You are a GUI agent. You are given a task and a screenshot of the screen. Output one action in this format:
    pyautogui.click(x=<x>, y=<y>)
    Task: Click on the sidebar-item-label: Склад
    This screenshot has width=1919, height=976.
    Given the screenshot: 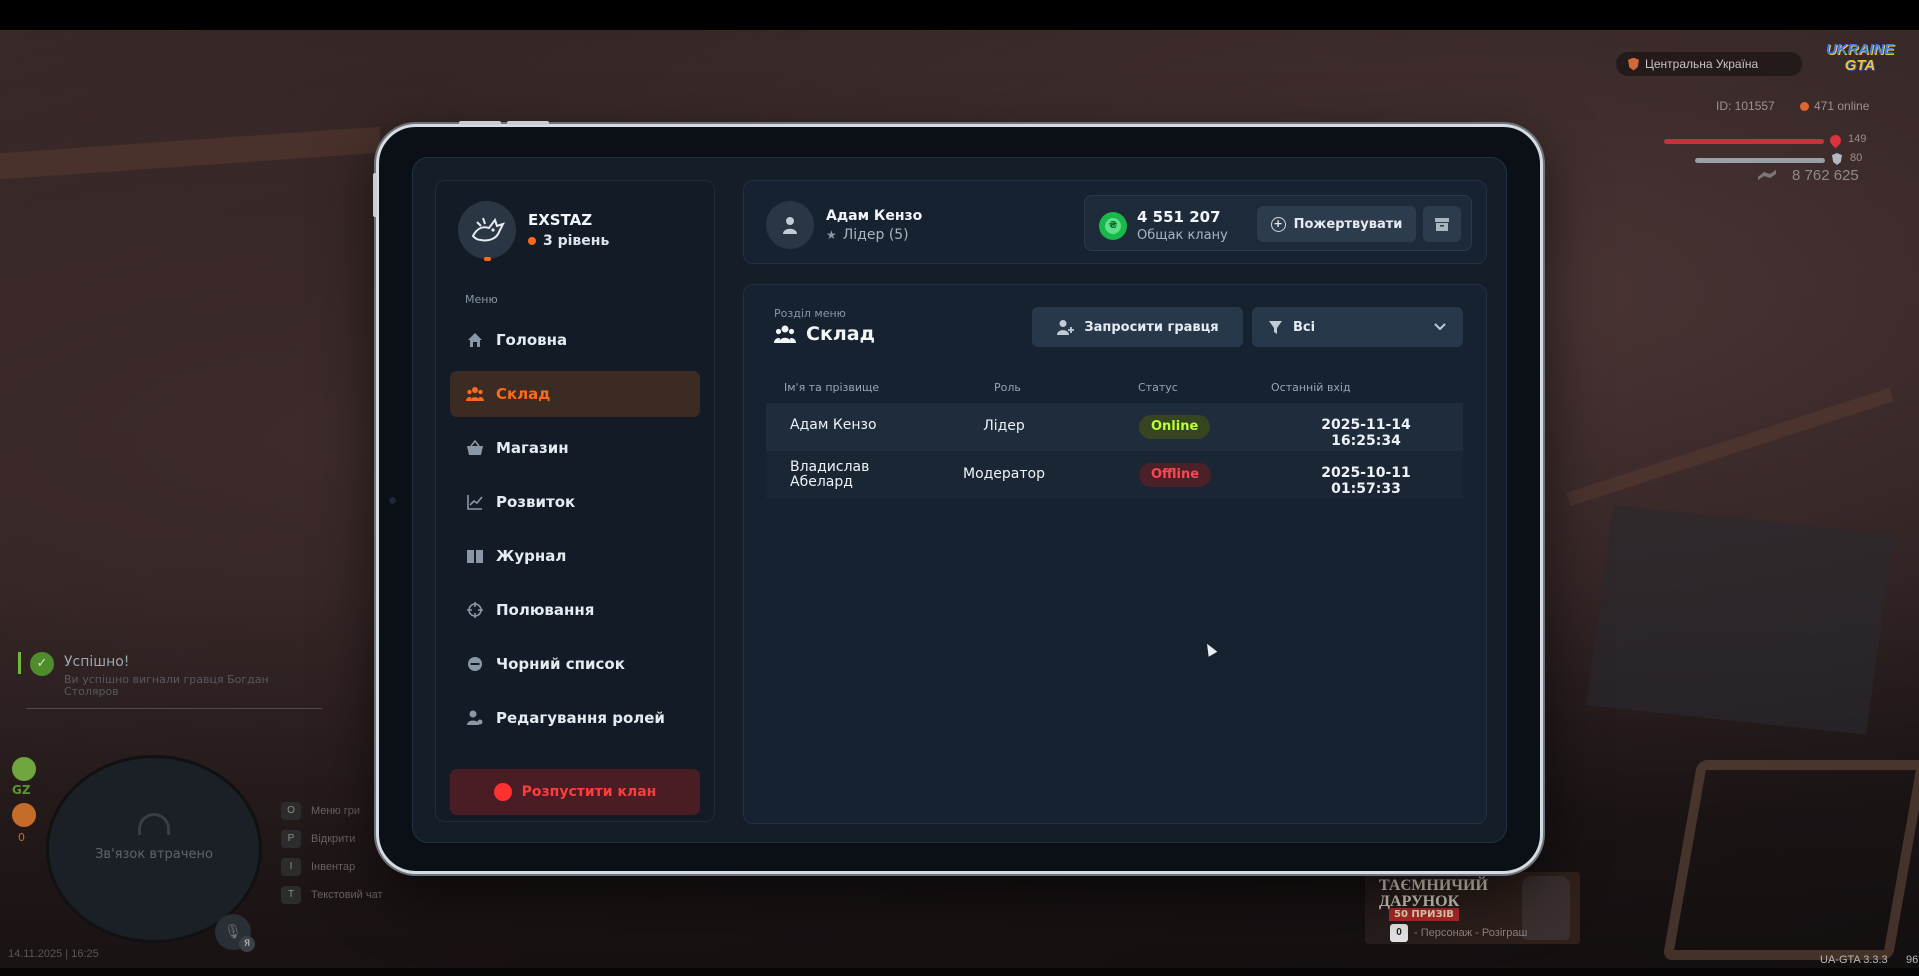 What is the action you would take?
    pyautogui.click(x=523, y=394)
    